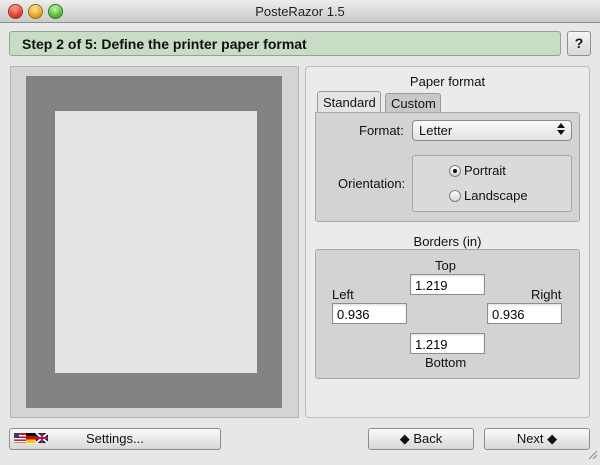 This screenshot has height=465, width=600. I want to click on border-top-label: Top, so click(445, 265).